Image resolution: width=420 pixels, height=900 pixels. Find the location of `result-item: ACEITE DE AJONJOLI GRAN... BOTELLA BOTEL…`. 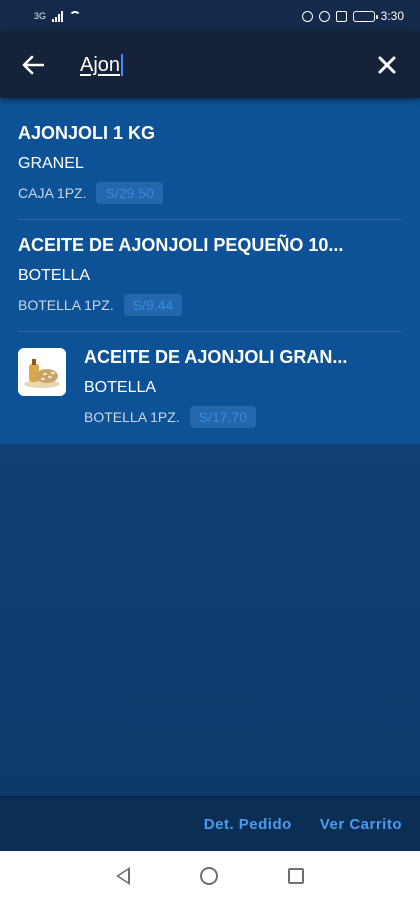

result-item: ACEITE DE AJONJOLI GRAN... BOTELLA BOTEL… is located at coordinates (210, 388).